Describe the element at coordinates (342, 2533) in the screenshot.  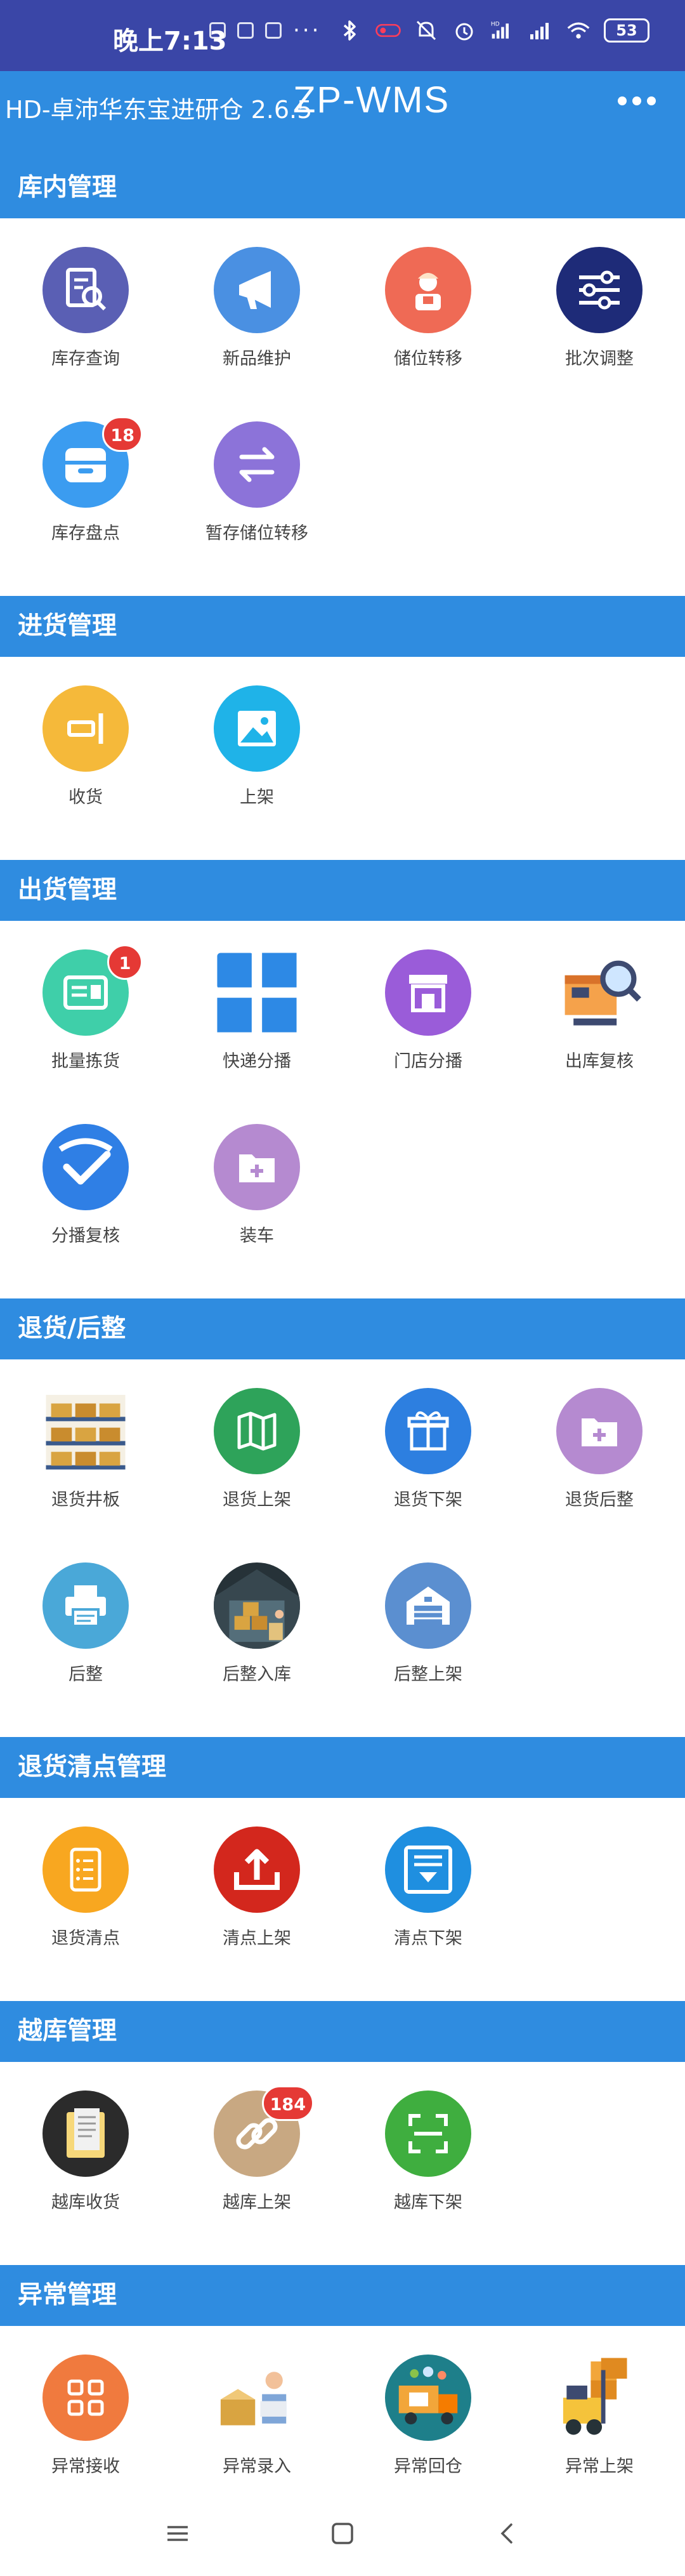
I see `home-square-icon` at that location.